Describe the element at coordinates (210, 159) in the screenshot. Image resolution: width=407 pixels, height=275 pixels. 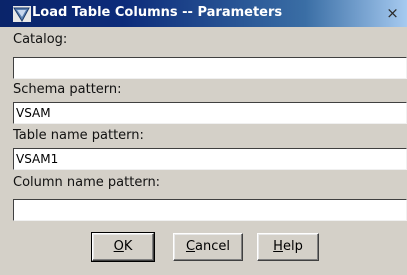
I see `table-name-pattern-input` at that location.